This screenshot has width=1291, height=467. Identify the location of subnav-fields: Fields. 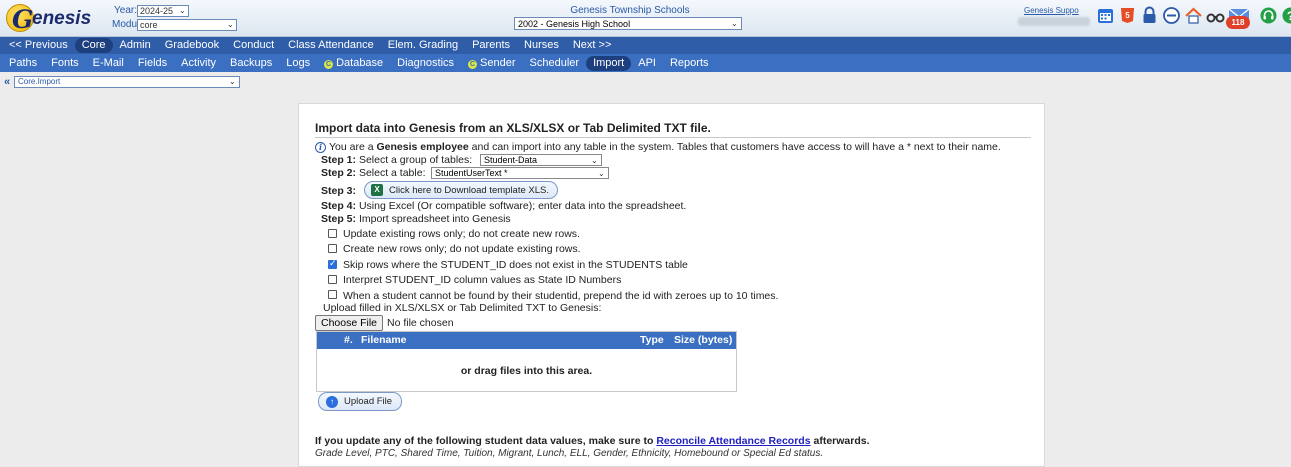
(152, 63).